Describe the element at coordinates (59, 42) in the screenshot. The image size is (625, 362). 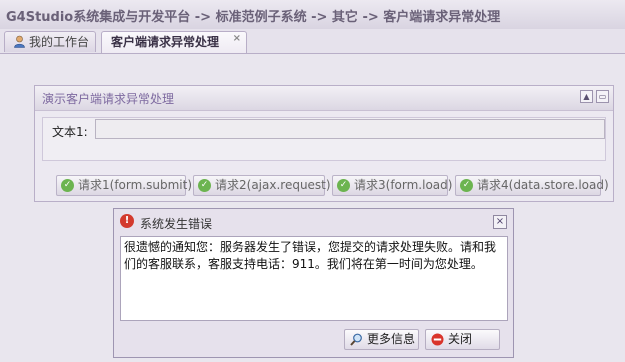
I see `tab-home-label: 我的工作台` at that location.